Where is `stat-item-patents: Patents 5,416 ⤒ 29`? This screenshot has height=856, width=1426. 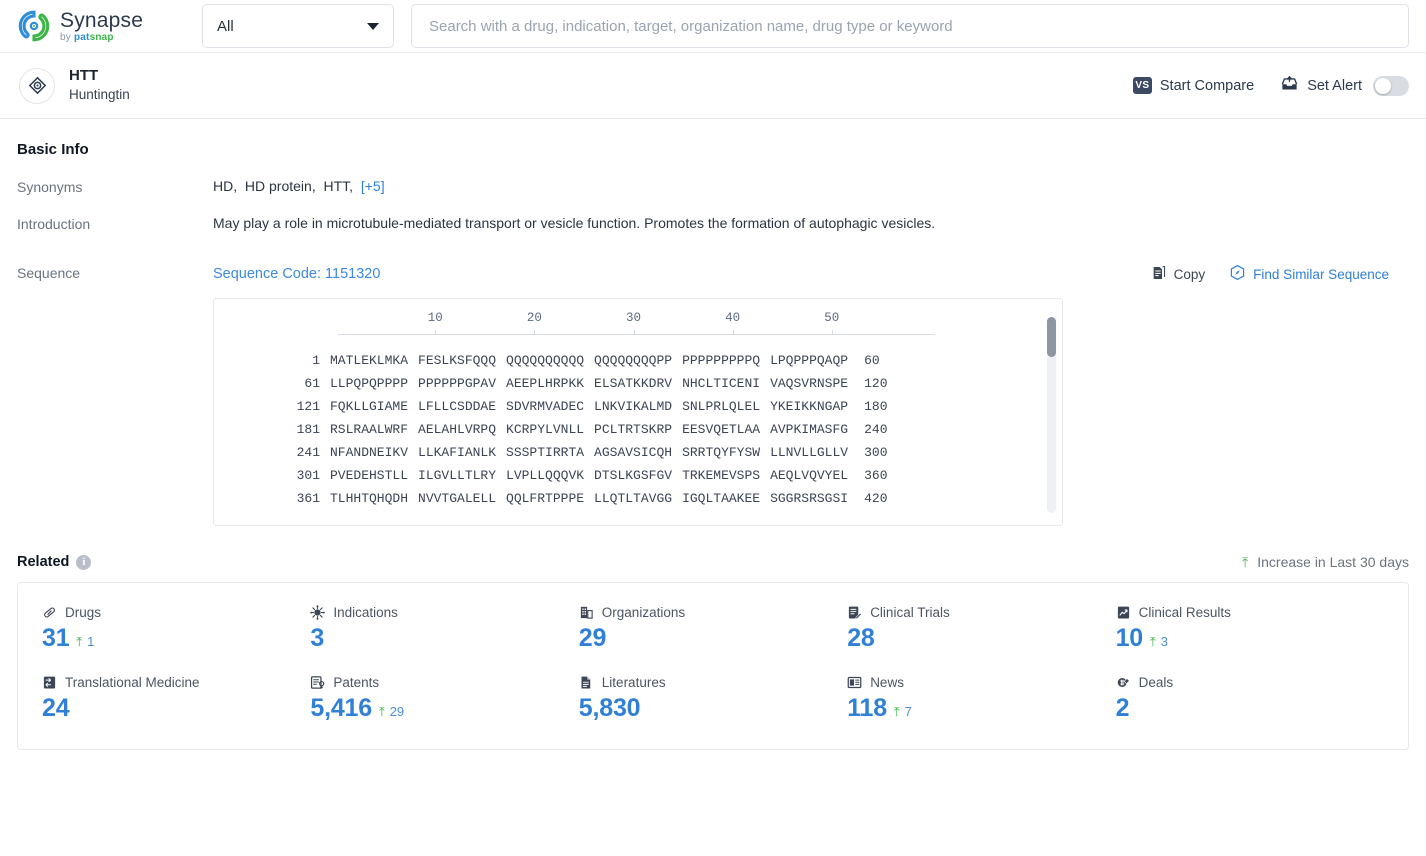
stat-item-patents: Patents 5,416 ⤒ 29 is located at coordinates (444, 699).